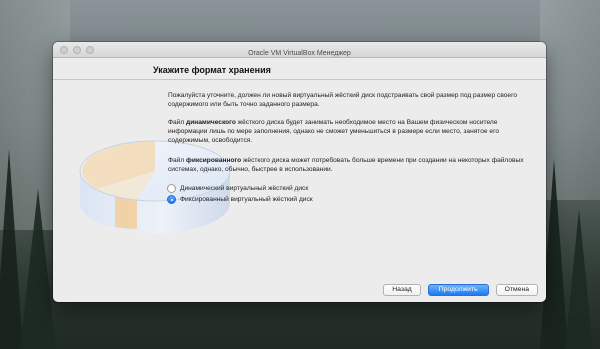 Image resolution: width=600 pixels, height=349 pixels. What do you see at coordinates (299, 53) in the screenshot?
I see `window-title: Oracle VM VirtualBox Менеджер` at bounding box center [299, 53].